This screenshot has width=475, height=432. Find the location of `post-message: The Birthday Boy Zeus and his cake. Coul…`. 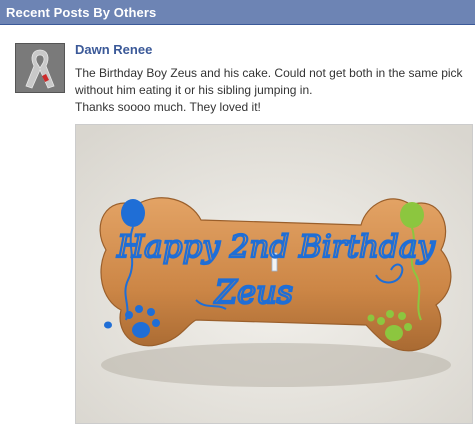

post-message: The Birthday Boy Zeus and his cake. Coul… is located at coordinates (272, 90).